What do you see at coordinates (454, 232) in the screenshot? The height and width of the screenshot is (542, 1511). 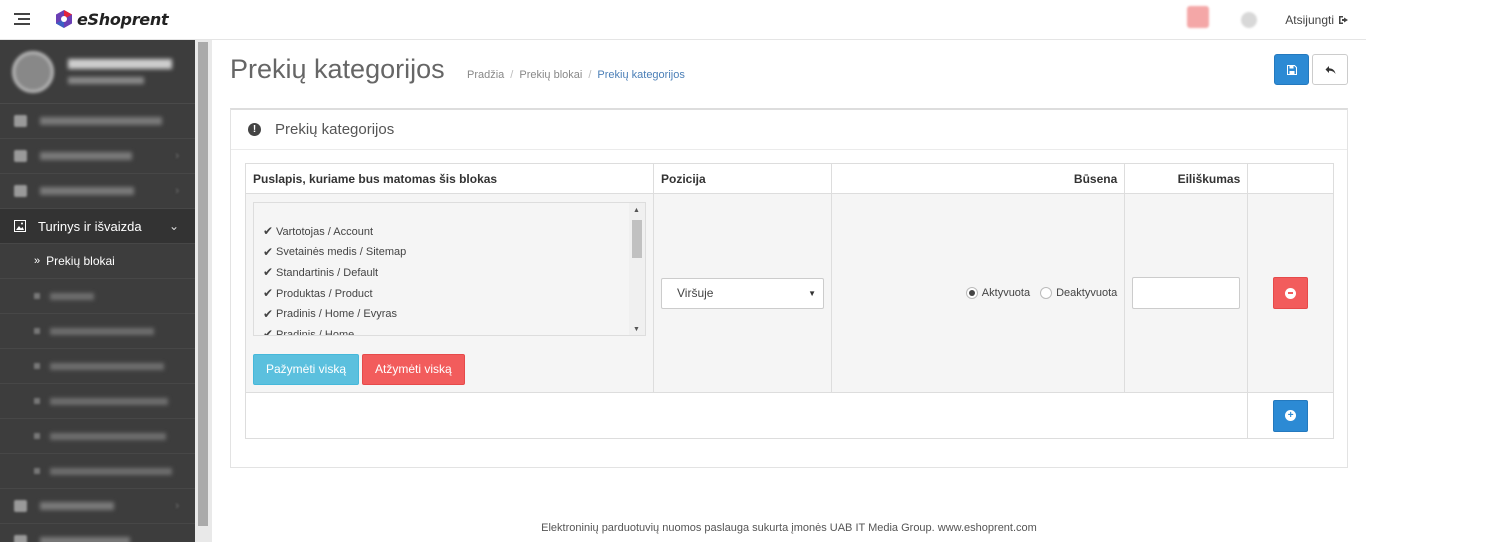 I see `page-option: ✔ Vartotojas / Account` at bounding box center [454, 232].